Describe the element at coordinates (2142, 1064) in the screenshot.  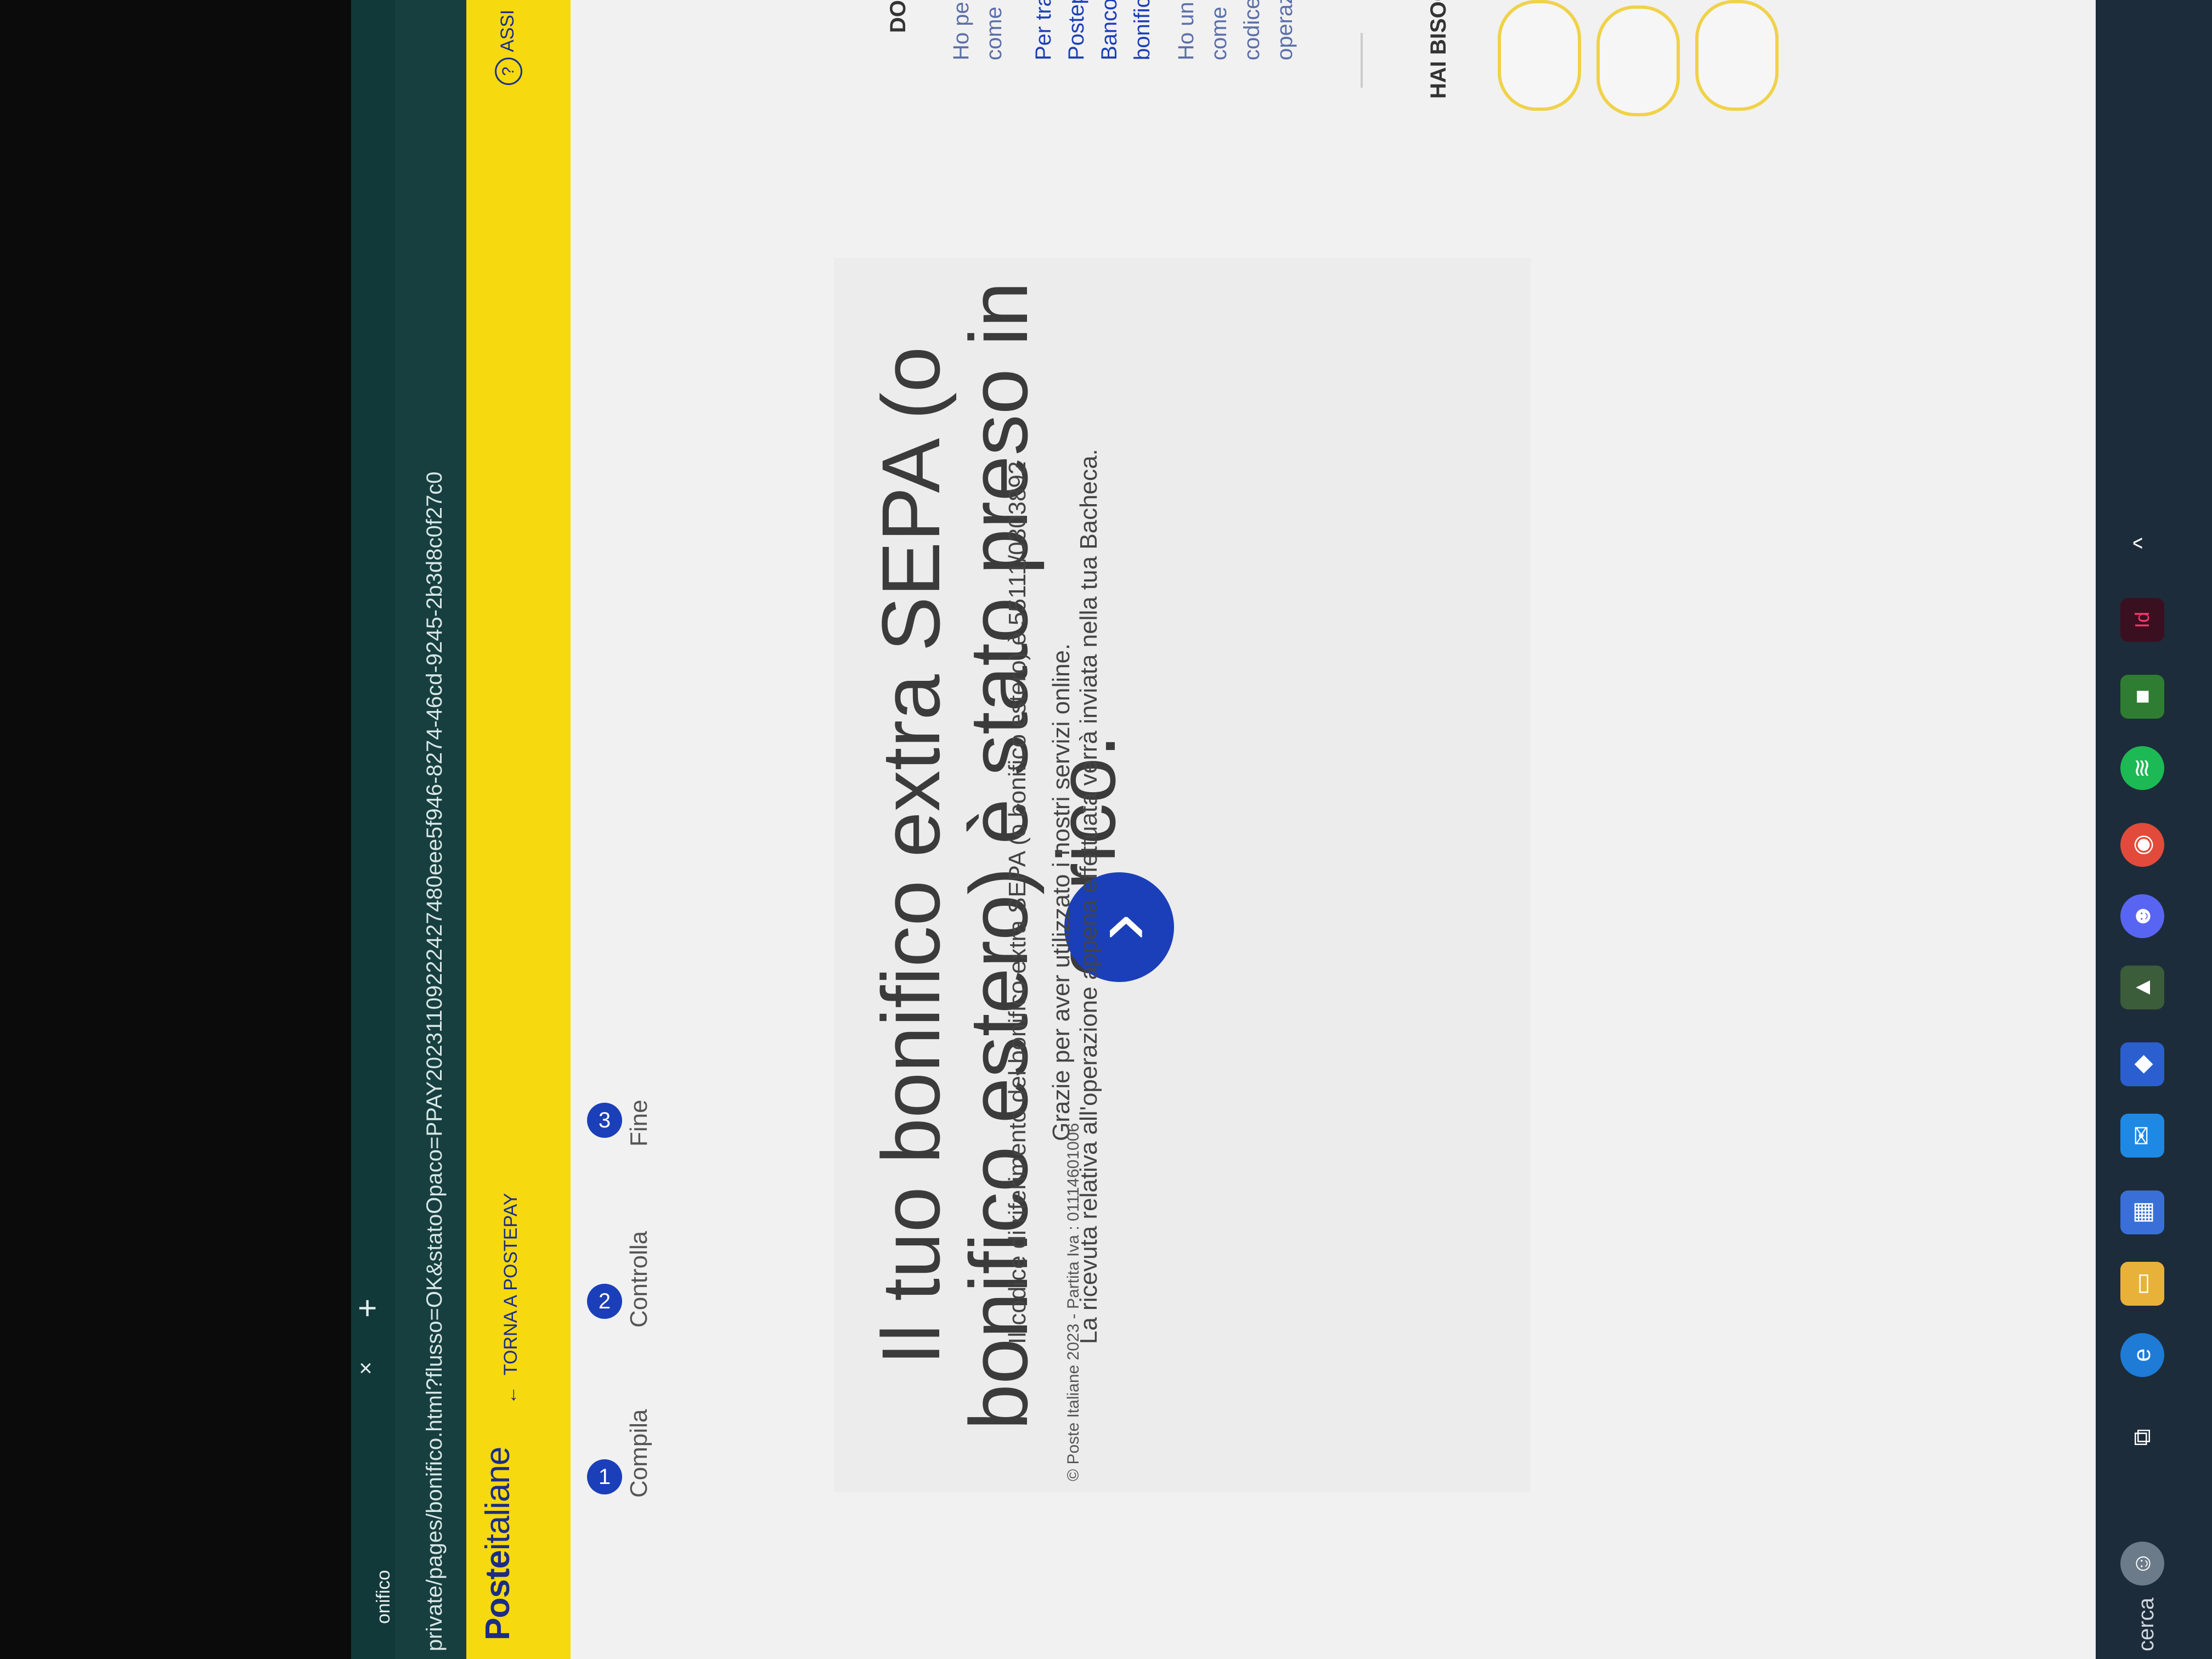
I see `azure-icon: ◆` at that location.